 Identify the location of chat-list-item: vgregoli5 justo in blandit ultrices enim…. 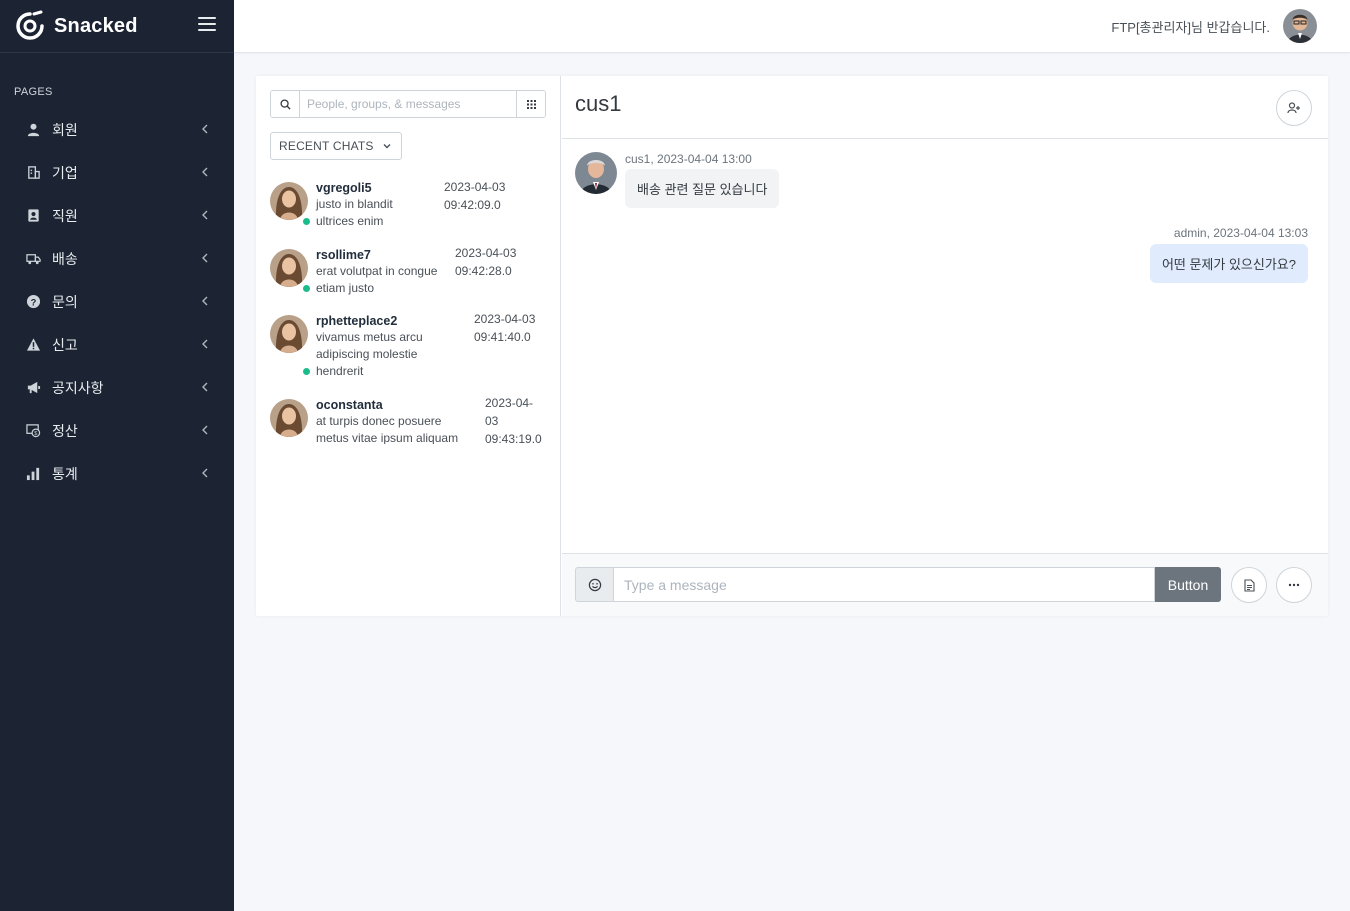
(410, 210).